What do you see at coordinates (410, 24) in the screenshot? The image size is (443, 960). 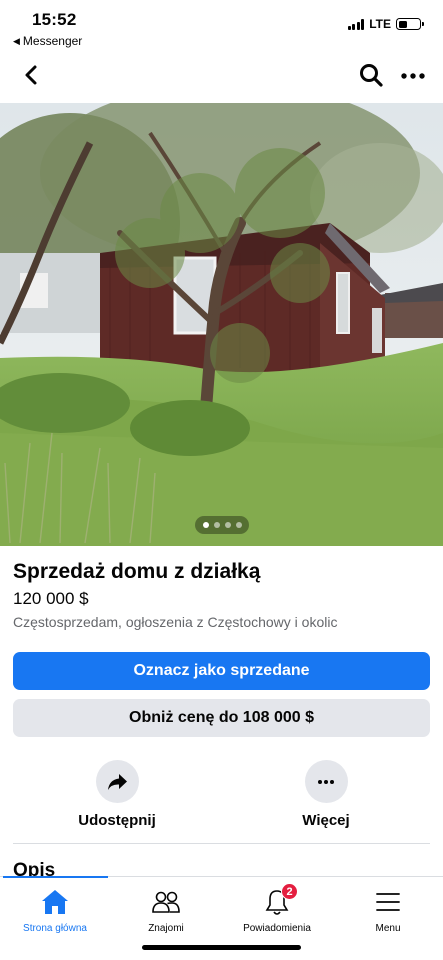 I see `battery-icon` at bounding box center [410, 24].